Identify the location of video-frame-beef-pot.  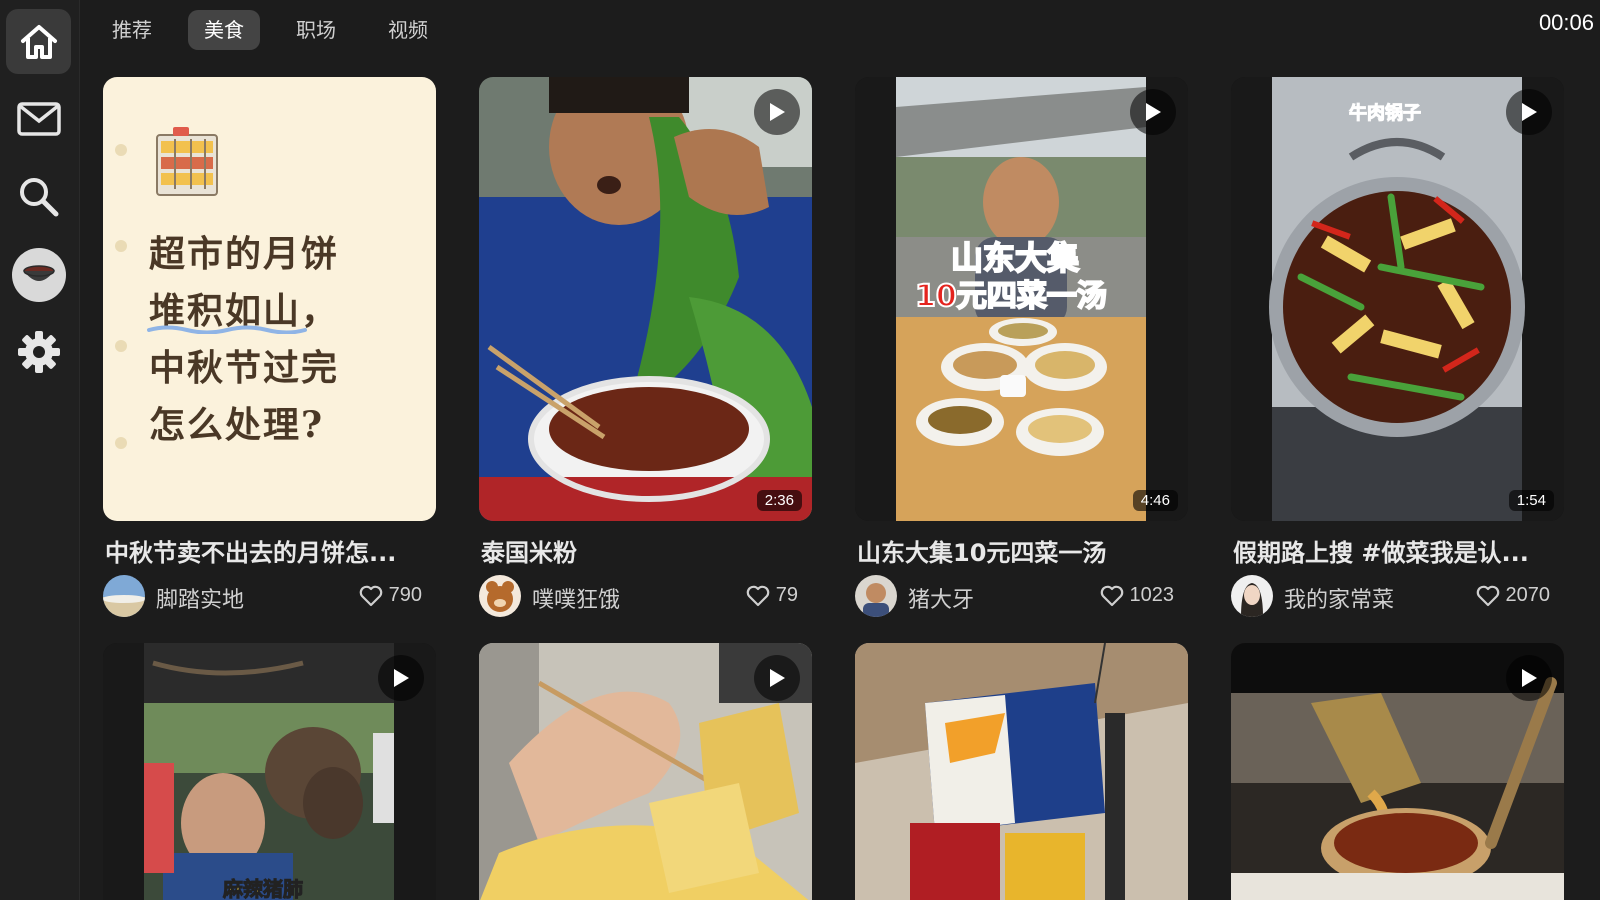
(1397, 299).